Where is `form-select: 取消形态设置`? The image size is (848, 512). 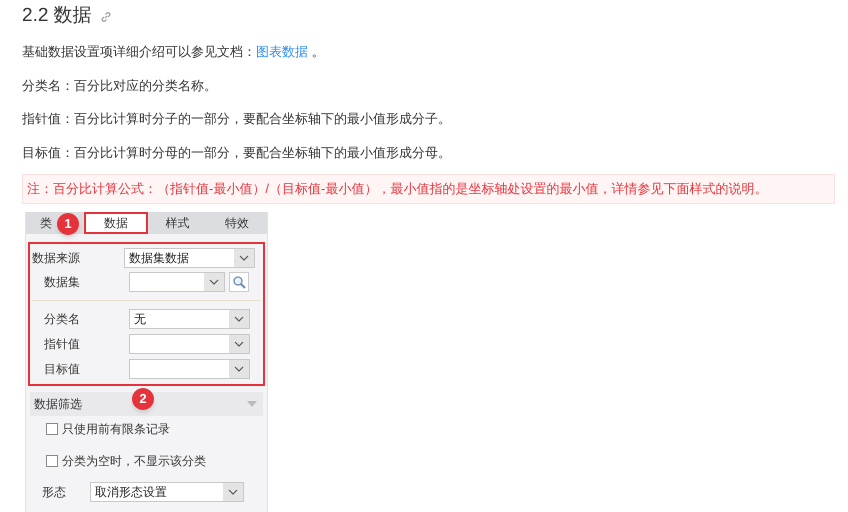
form-select: 取消形态设置 is located at coordinates (167, 492).